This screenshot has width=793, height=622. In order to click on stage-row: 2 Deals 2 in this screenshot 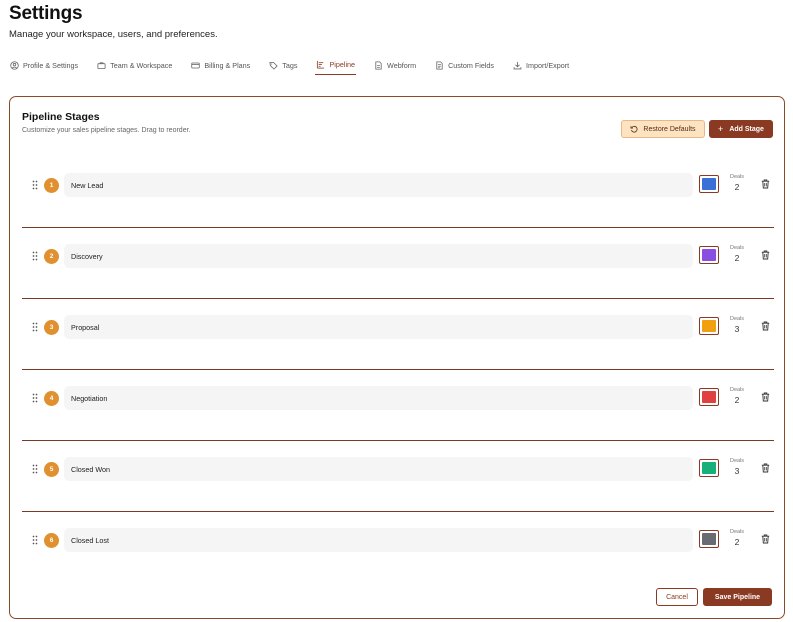, I will do `click(398, 263)`.